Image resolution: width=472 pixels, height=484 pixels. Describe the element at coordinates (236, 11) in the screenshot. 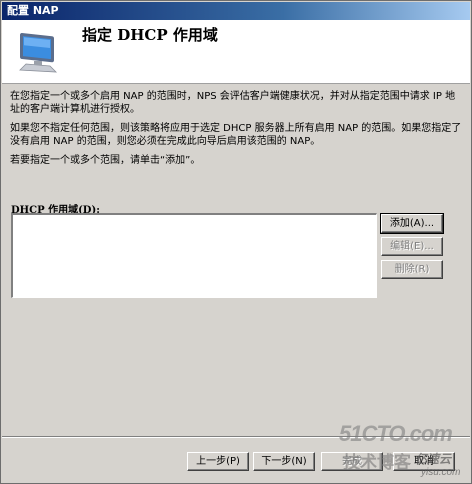

I see `window-title: 配置 NAP` at that location.